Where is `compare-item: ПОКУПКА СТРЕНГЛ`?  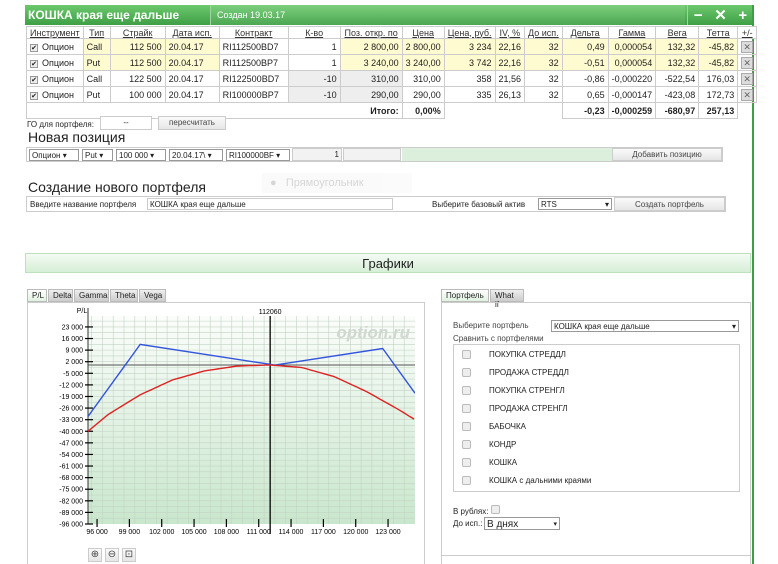
compare-item: ПОКУПКА СТРЕНГЛ is located at coordinates (513, 390).